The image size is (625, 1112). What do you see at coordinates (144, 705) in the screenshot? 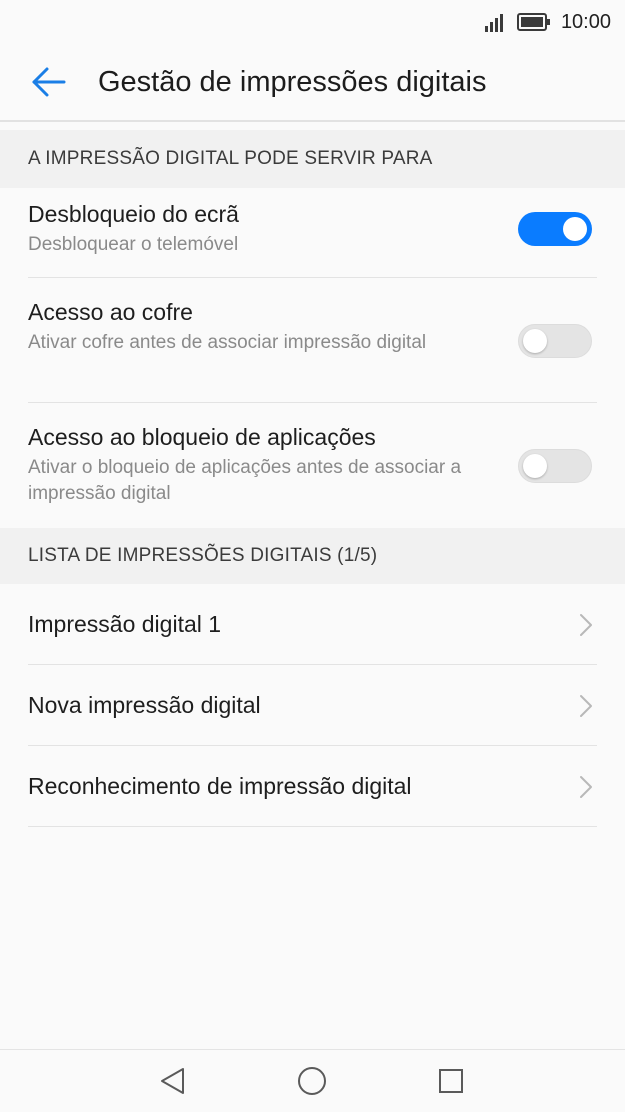
I see `list-item-label: Nova impressão digital` at bounding box center [144, 705].